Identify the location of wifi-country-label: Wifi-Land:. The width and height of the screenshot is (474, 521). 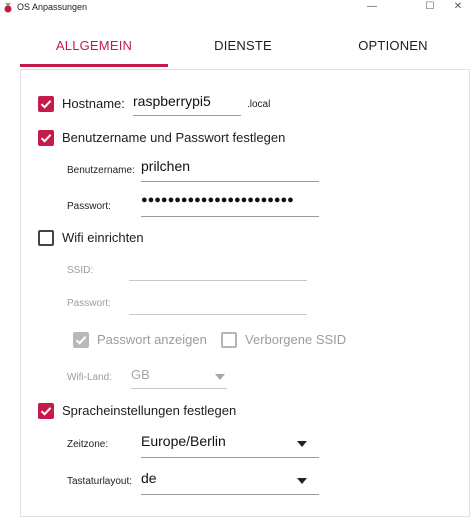
(90, 377).